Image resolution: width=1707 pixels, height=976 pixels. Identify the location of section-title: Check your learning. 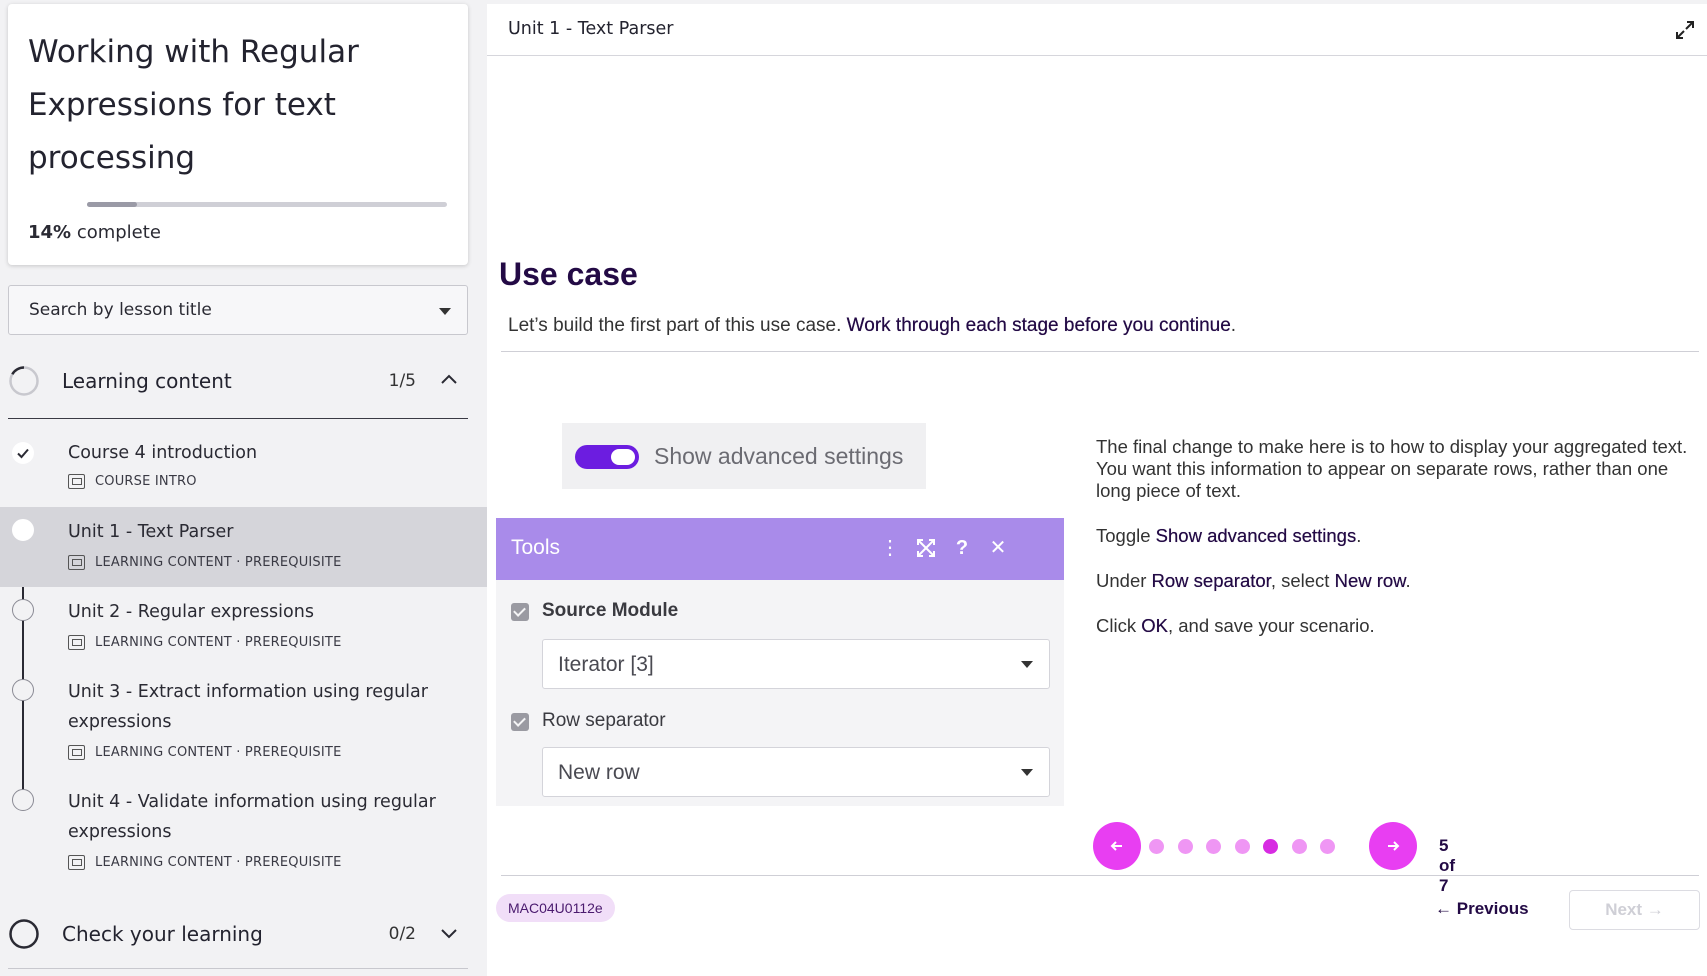
(162, 934).